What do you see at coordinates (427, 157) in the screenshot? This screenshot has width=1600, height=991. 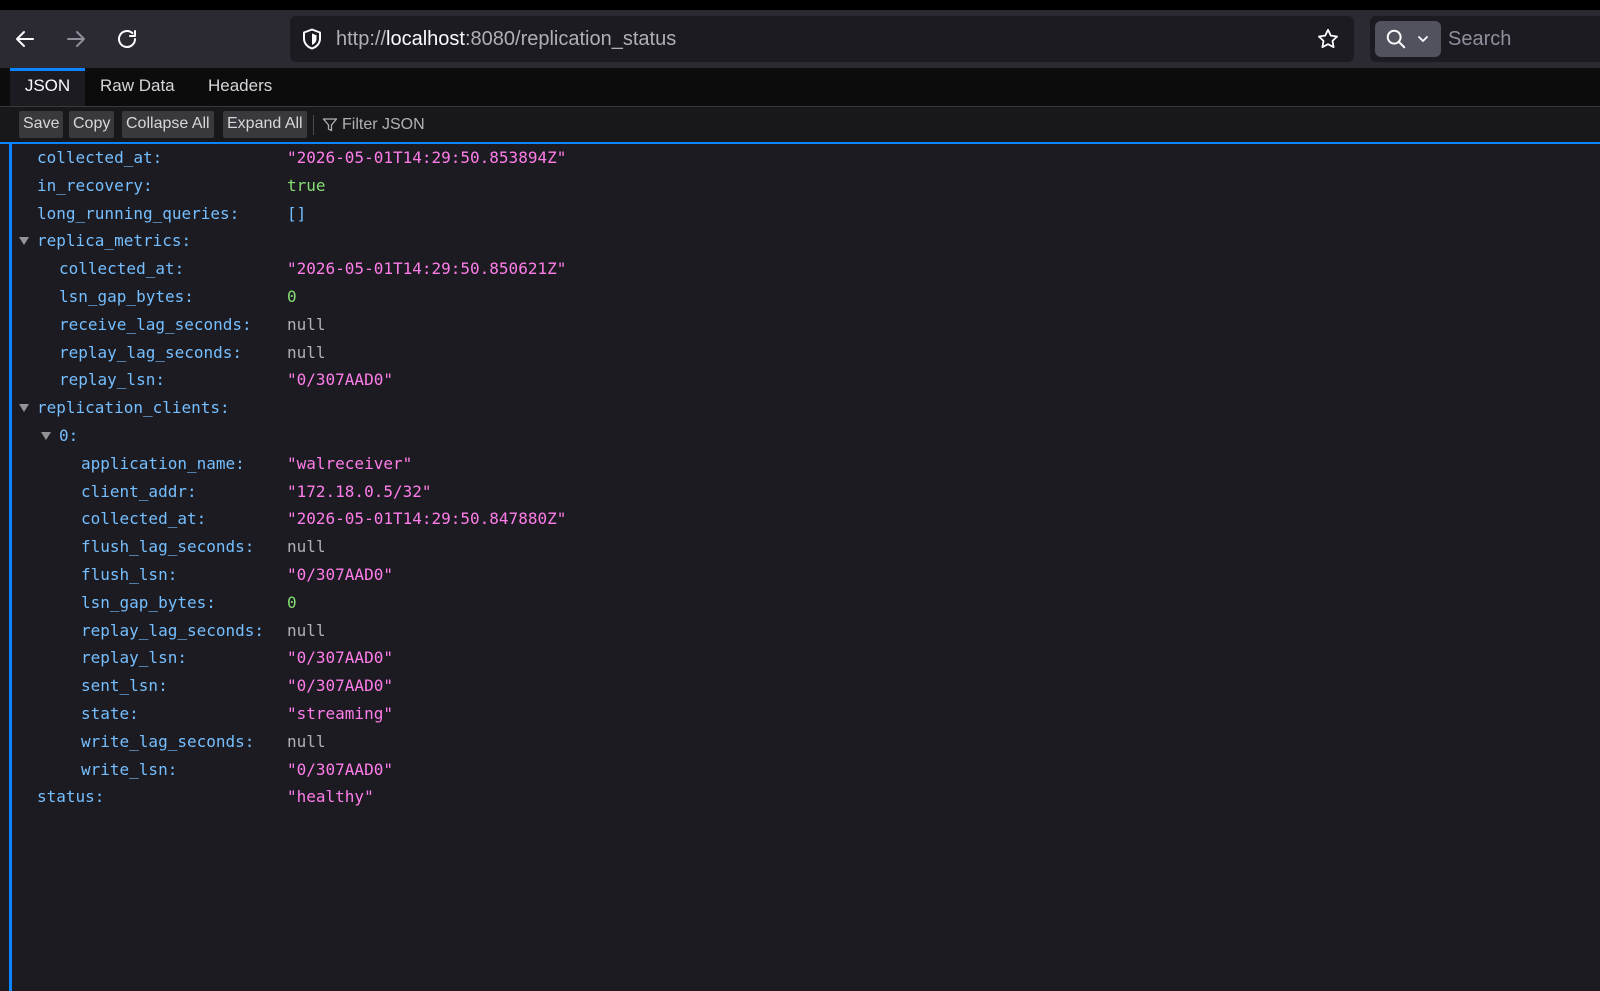 I see `tree-value: "2026-05-01T14:29:50.853894Z"` at bounding box center [427, 157].